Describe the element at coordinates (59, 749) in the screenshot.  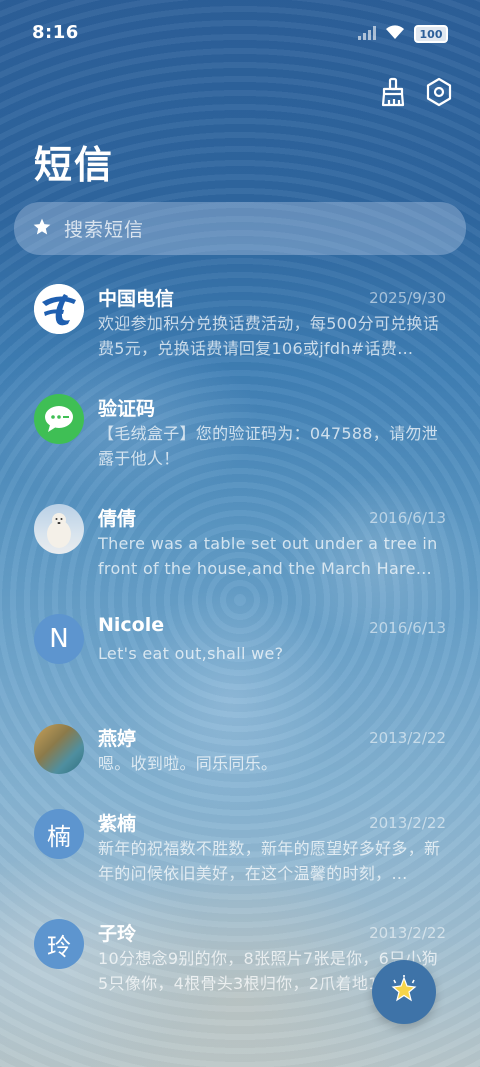
I see `landscape-photo` at that location.